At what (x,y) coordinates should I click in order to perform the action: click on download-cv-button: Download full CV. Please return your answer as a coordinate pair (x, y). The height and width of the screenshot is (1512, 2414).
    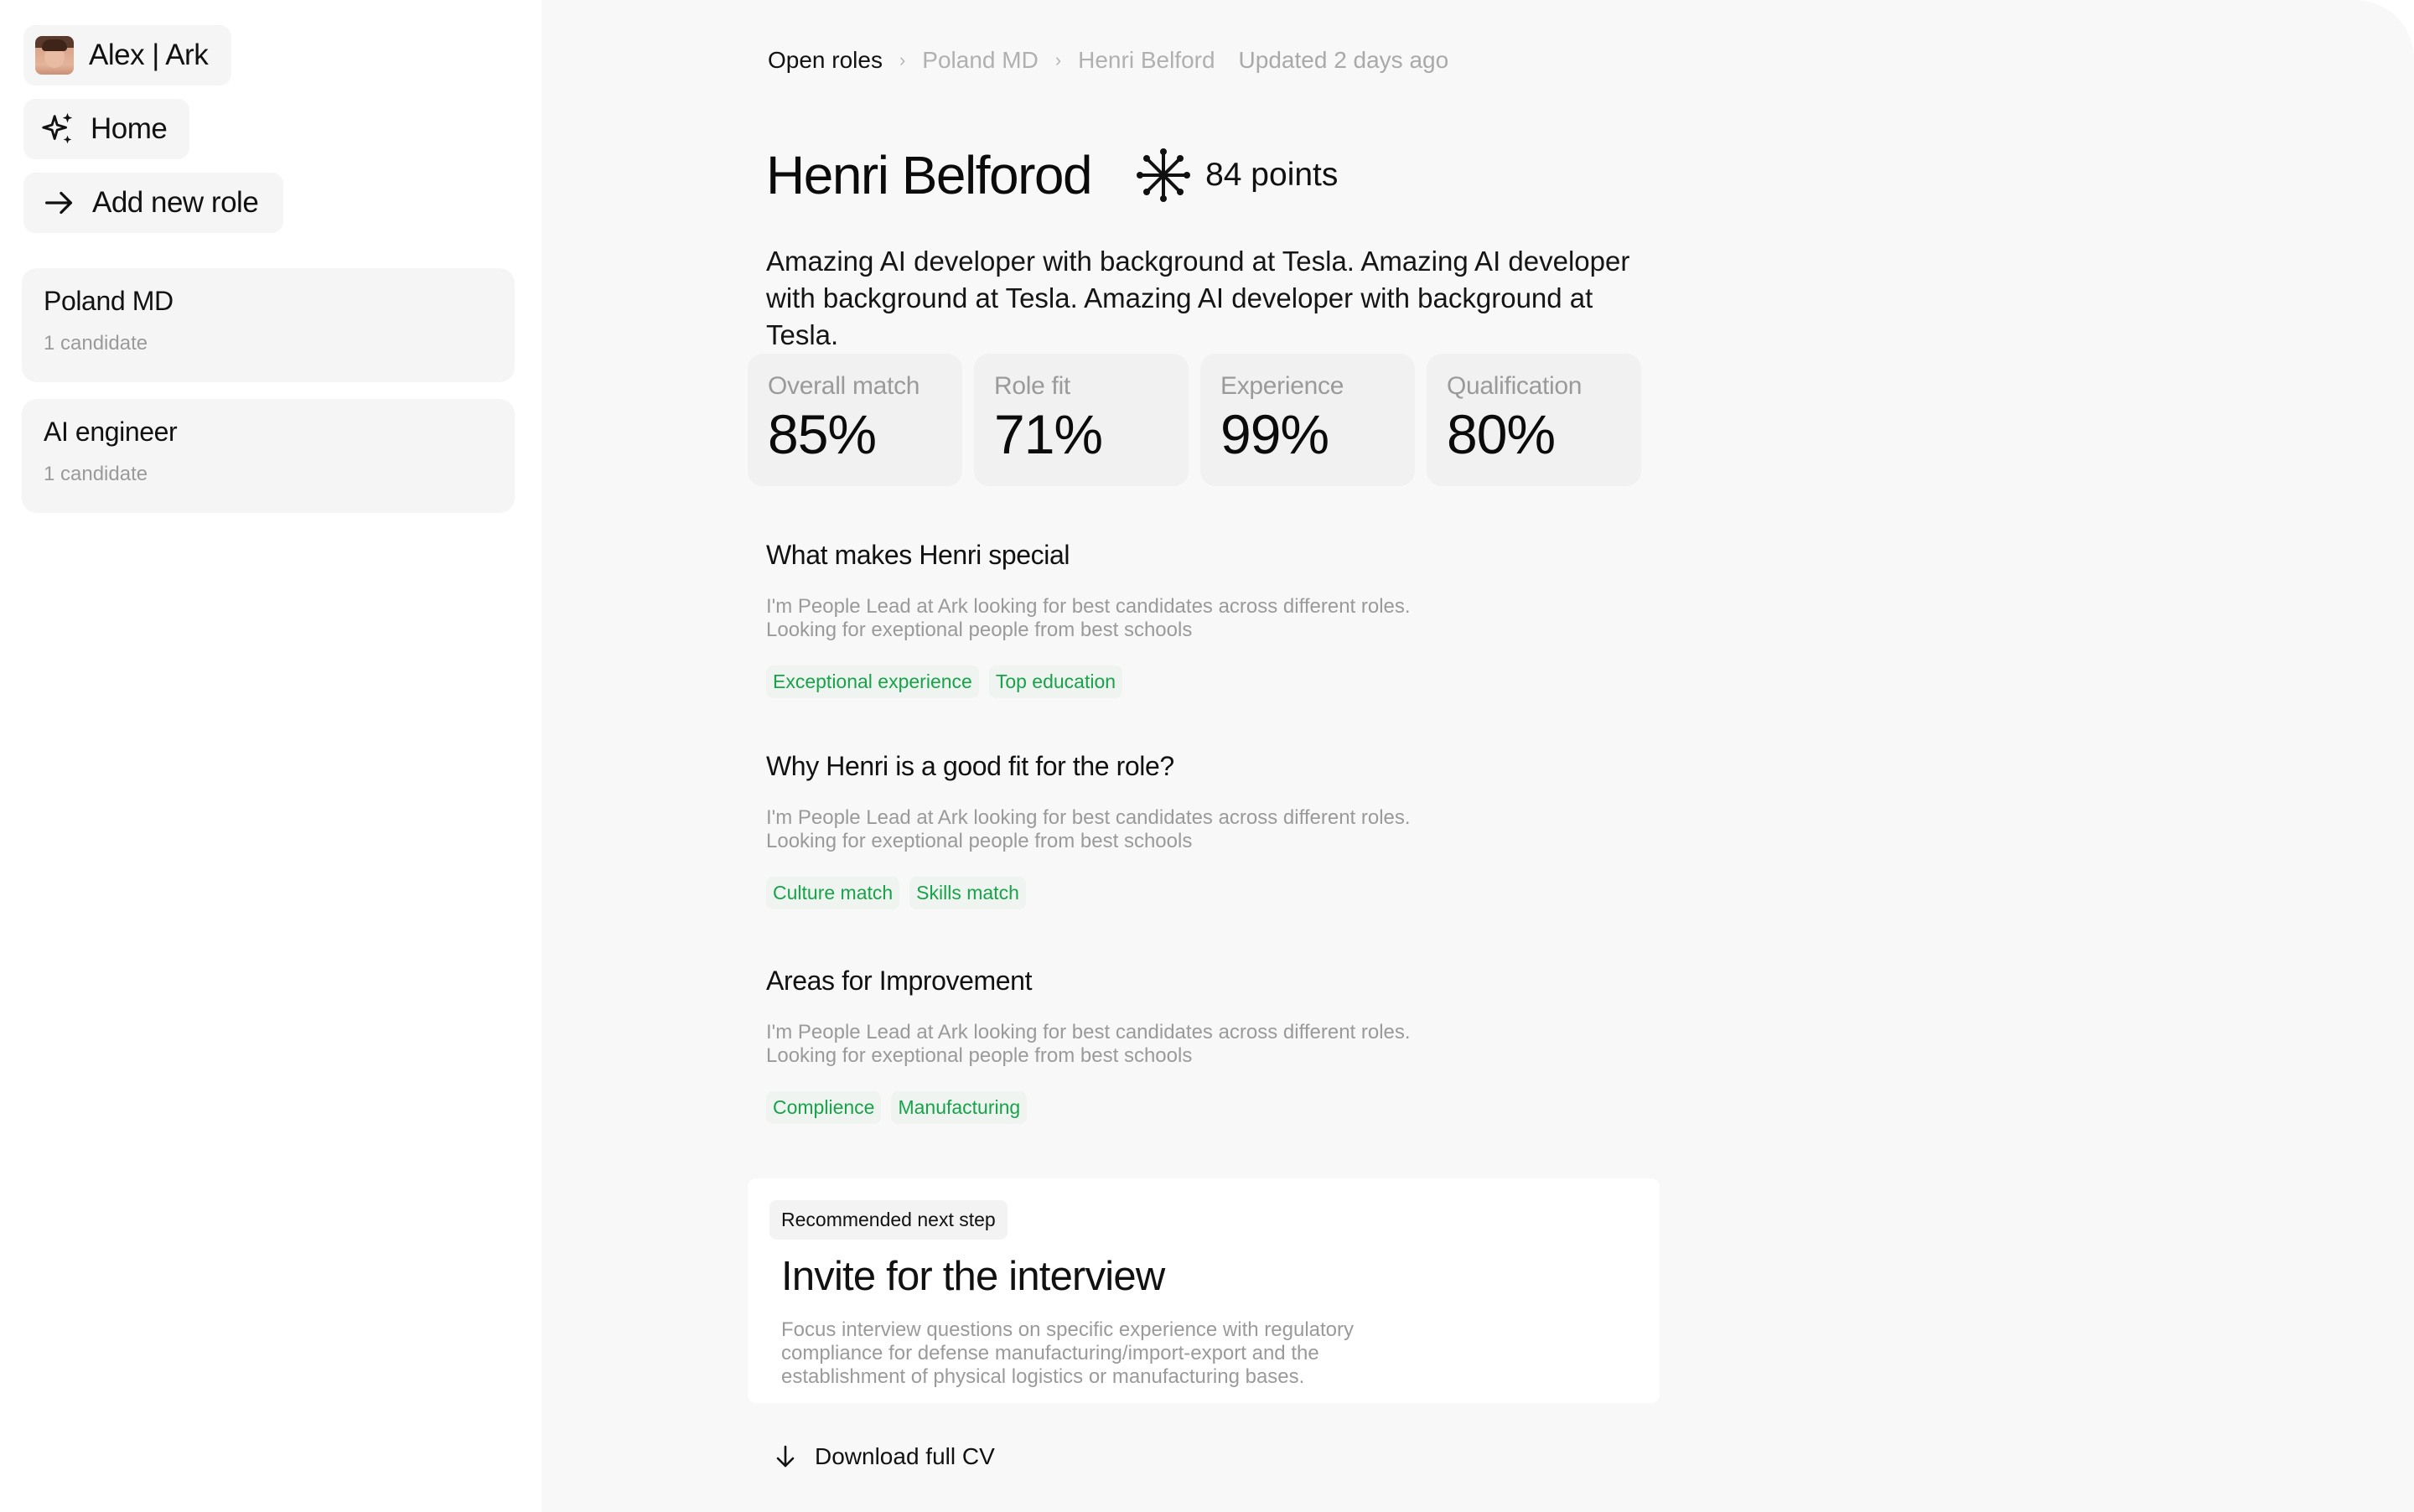
    Looking at the image, I should click on (884, 1456).